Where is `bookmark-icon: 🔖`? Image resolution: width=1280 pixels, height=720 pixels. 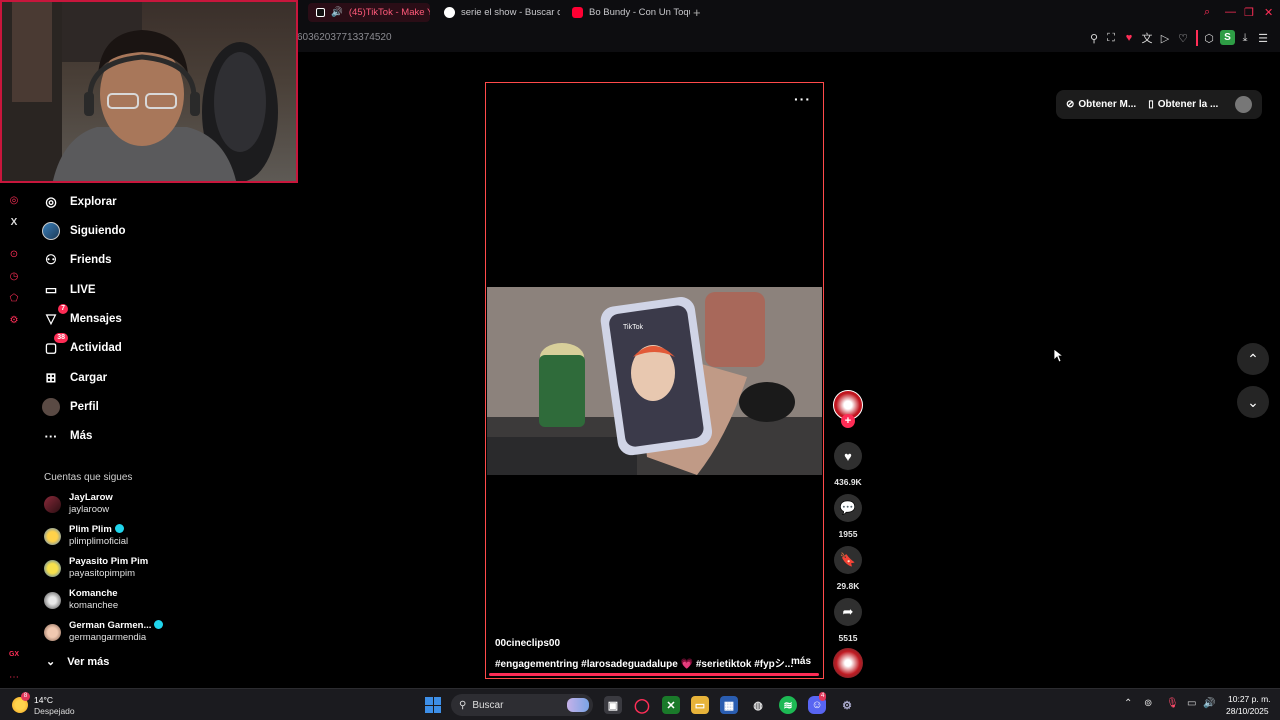 bookmark-icon: 🔖 is located at coordinates (848, 559).